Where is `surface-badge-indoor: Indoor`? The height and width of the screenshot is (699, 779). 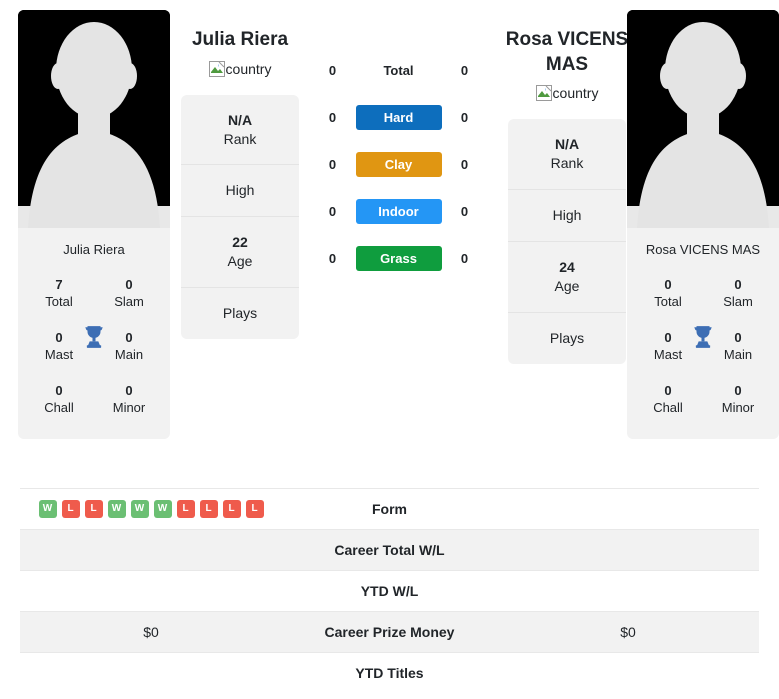
surface-badge-indoor: Indoor is located at coordinates (398, 211).